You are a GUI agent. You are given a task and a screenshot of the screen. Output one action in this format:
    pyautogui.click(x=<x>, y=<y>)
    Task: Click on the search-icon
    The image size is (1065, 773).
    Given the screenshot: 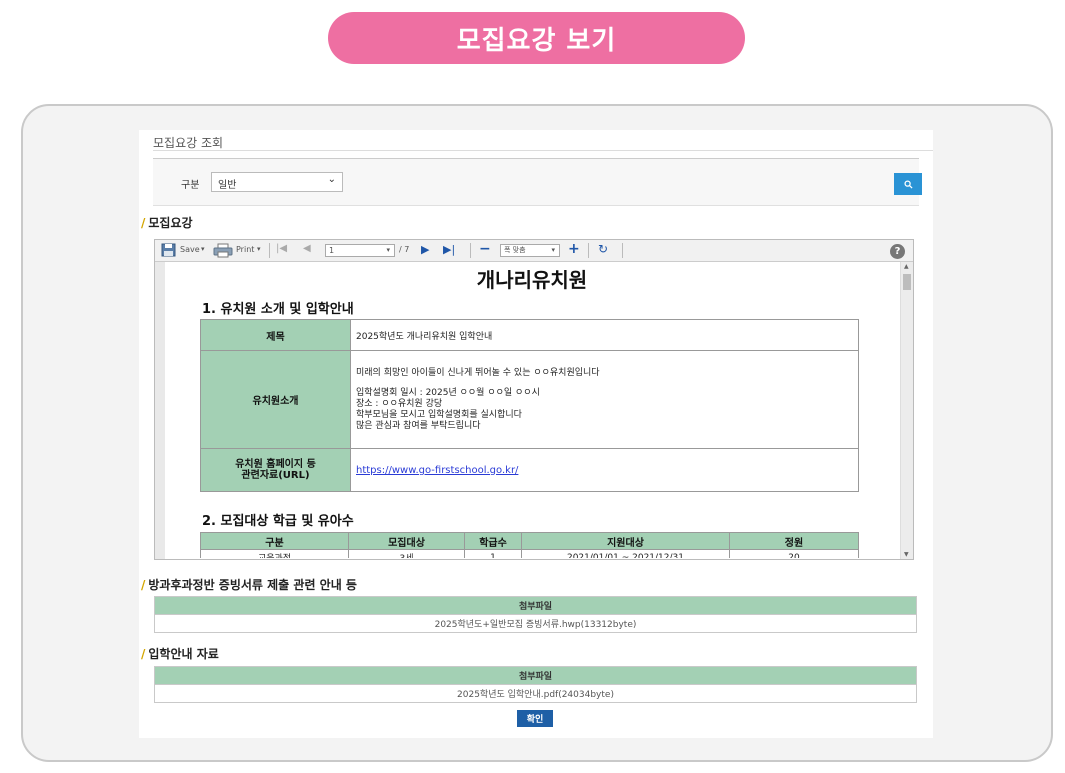 What is the action you would take?
    pyautogui.click(x=908, y=184)
    